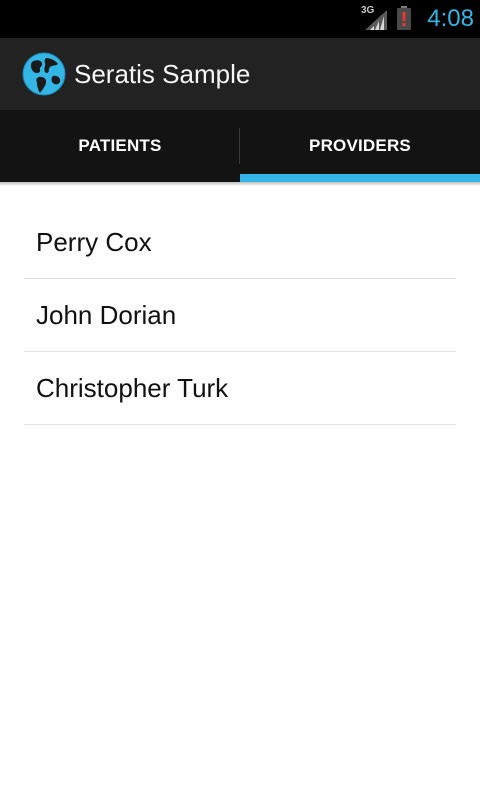 Image resolution: width=480 pixels, height=800 pixels. Describe the element at coordinates (132, 388) in the screenshot. I see `provider-name: Christopher Turk` at that location.